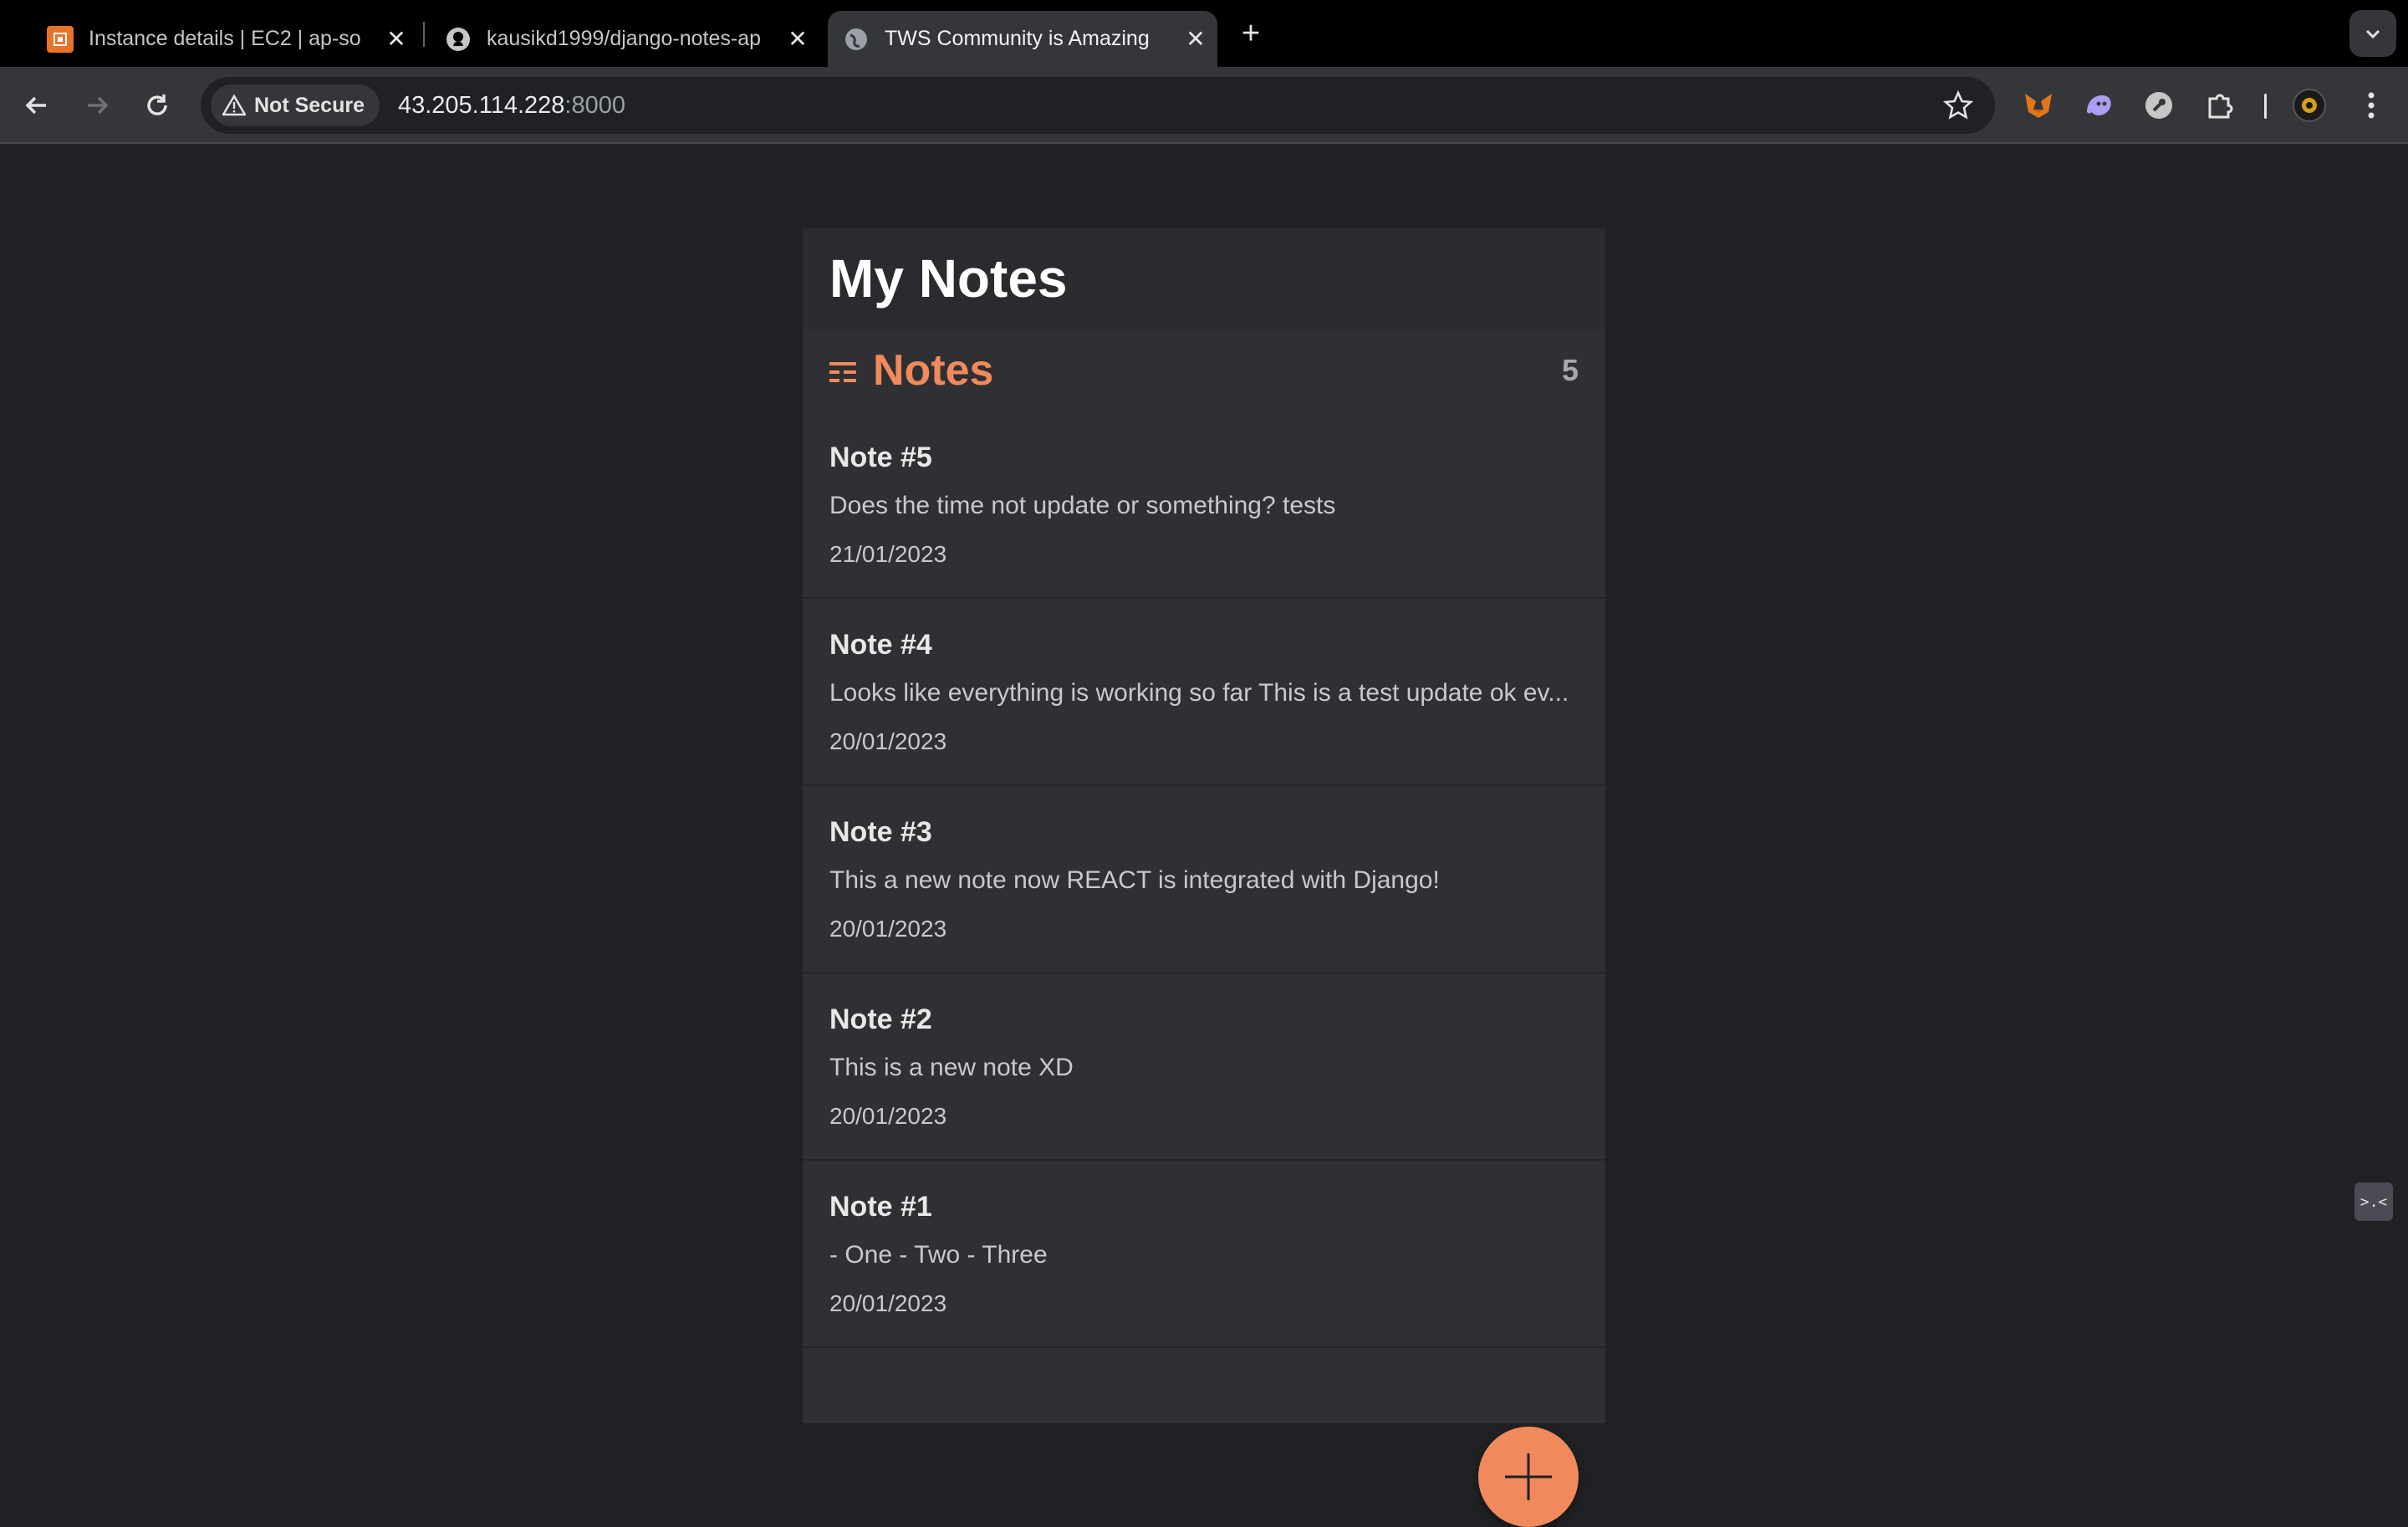  I want to click on tab-search-button, so click(2372, 34).